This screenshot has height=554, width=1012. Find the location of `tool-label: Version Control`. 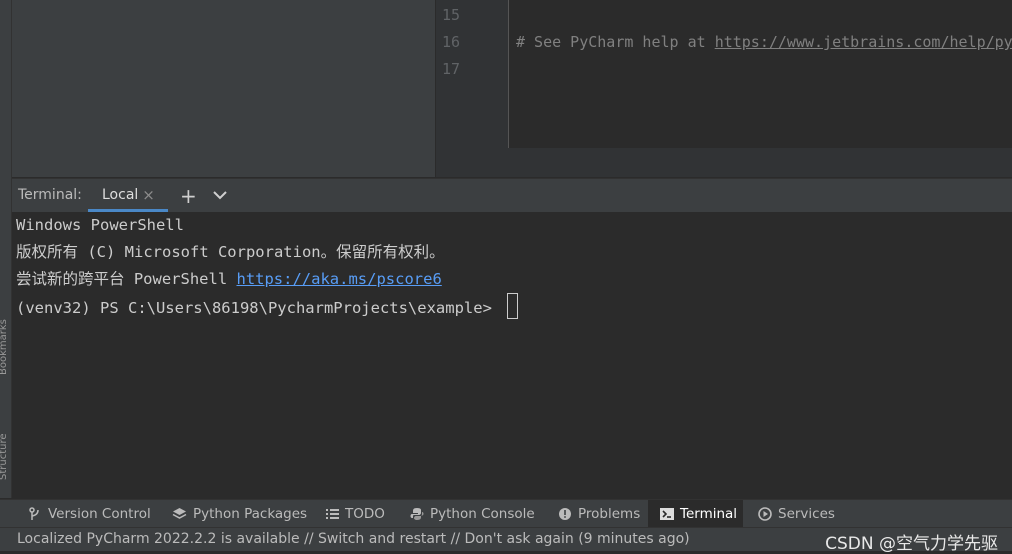

tool-label: Version Control is located at coordinates (99, 513).